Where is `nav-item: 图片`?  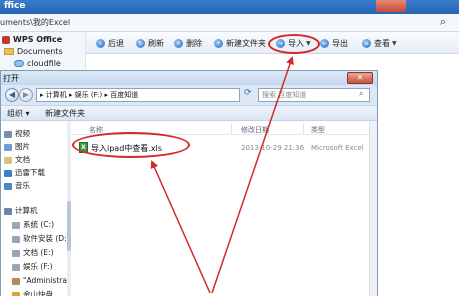
nav-item: 图片 is located at coordinates (17, 146).